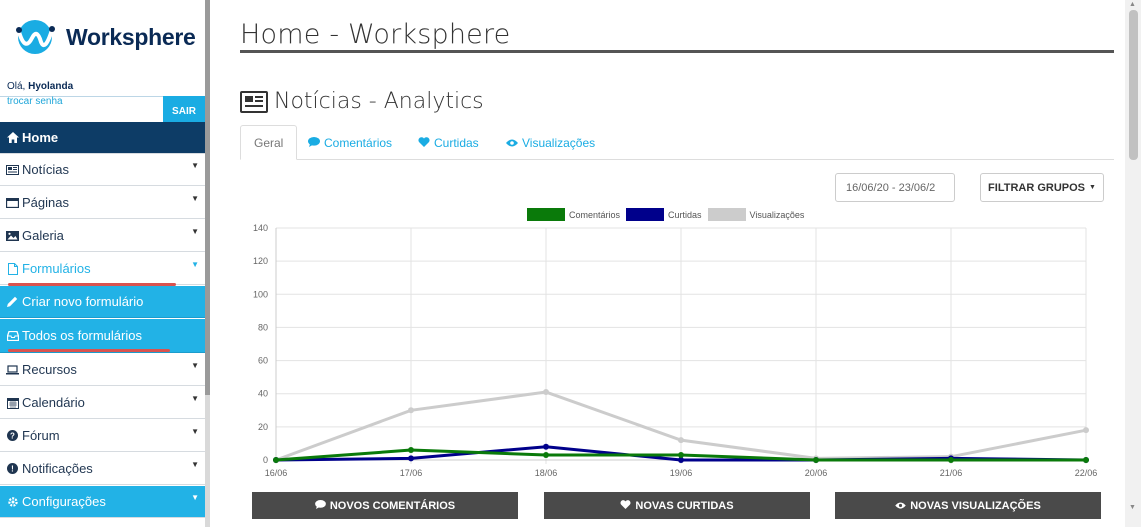 This screenshot has height=527, width=1141. What do you see at coordinates (895, 187) in the screenshot?
I see `date-range-input: 16/06/20 - 23/06/2` at bounding box center [895, 187].